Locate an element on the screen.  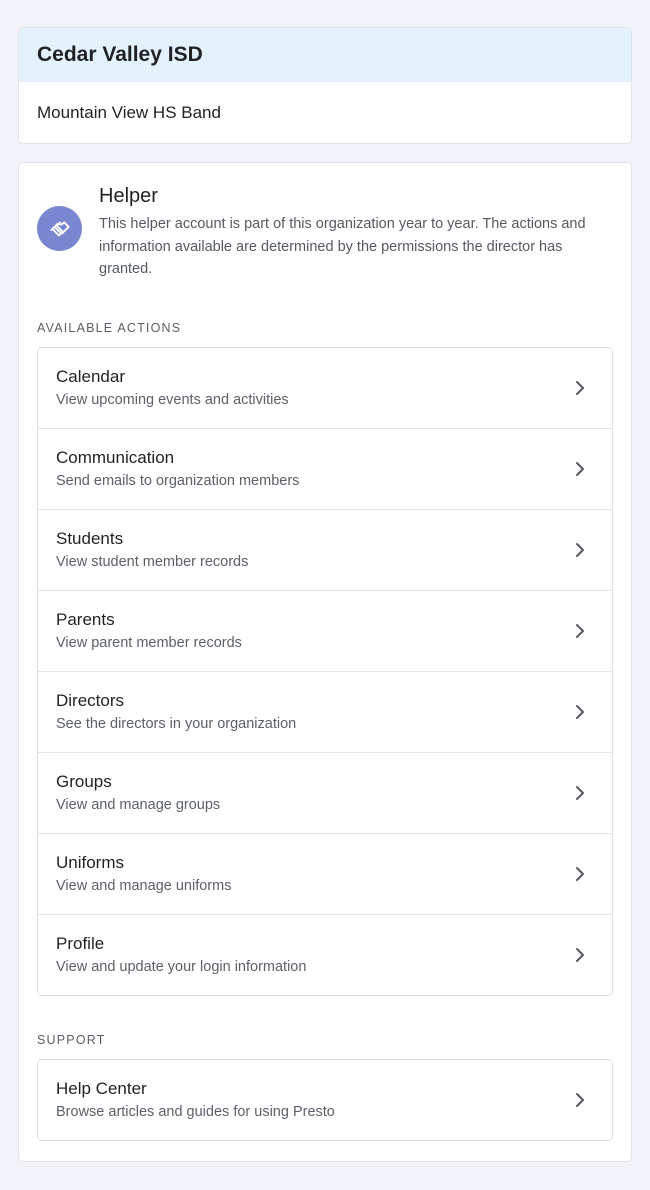
organization-name: Cedar Valley ISD is located at coordinates (325, 54).